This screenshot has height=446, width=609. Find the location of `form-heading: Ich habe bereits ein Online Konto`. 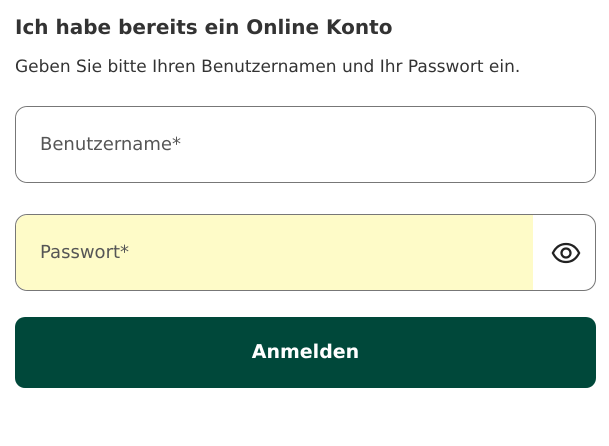

form-heading: Ich habe bereits ein Online Konto is located at coordinates (204, 27).